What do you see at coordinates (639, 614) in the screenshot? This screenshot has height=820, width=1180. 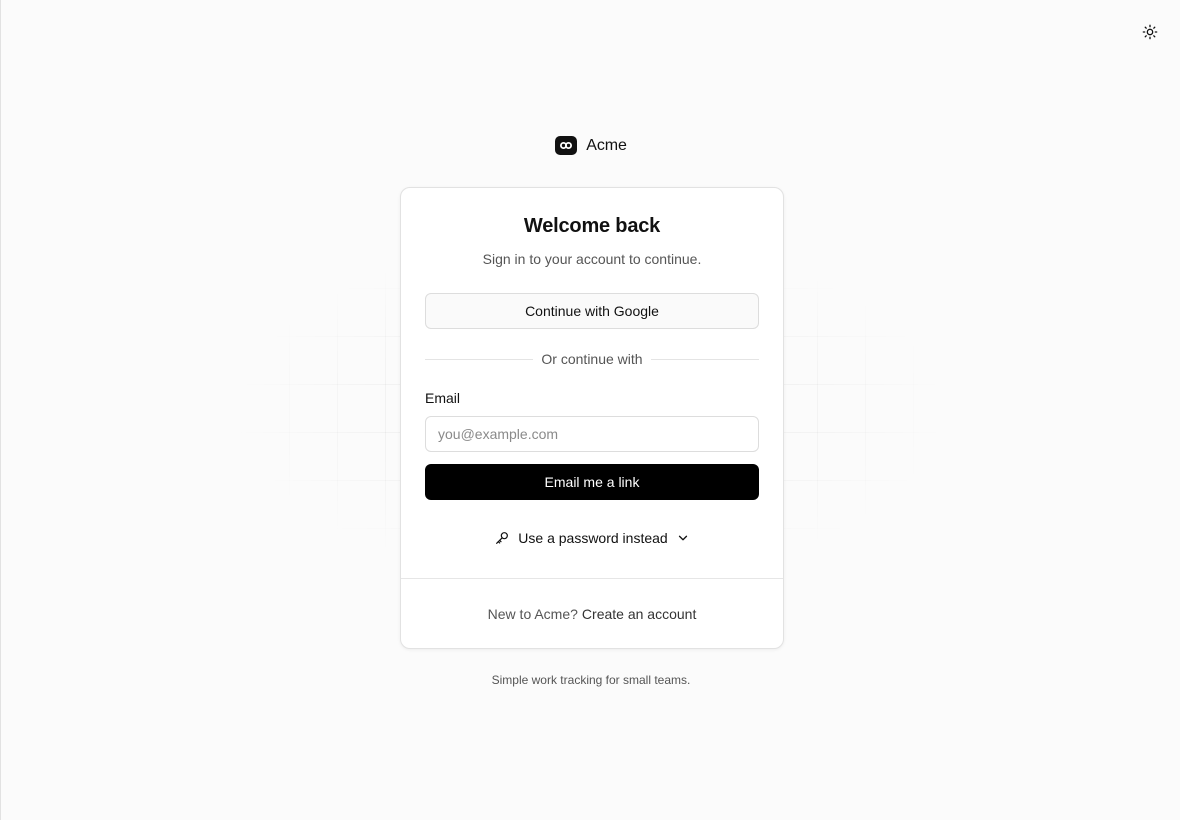 I see `create-account-link: Create an account` at bounding box center [639, 614].